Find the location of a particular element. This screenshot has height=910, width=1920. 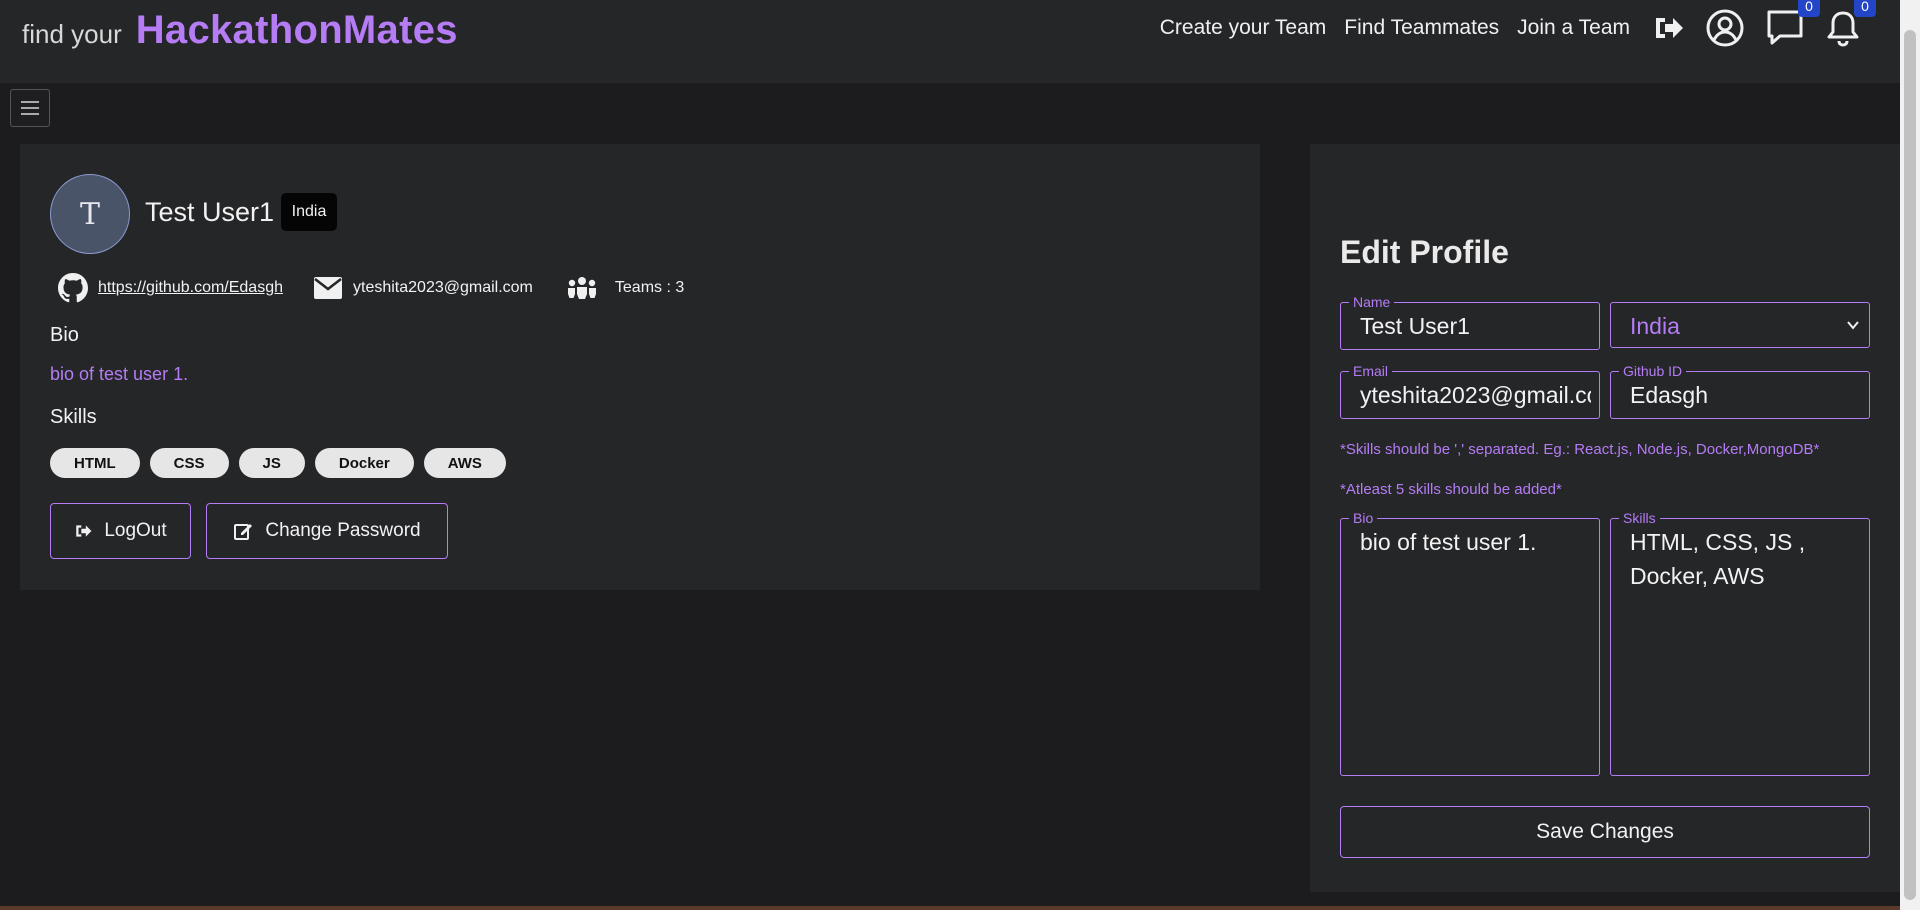

bio-textarea: Bio bio of test user 1. is located at coordinates (1470, 642).